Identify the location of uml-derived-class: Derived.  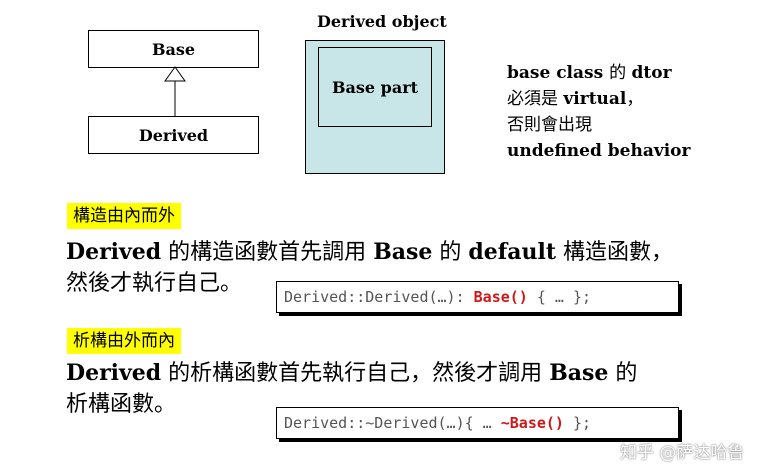
(173, 135).